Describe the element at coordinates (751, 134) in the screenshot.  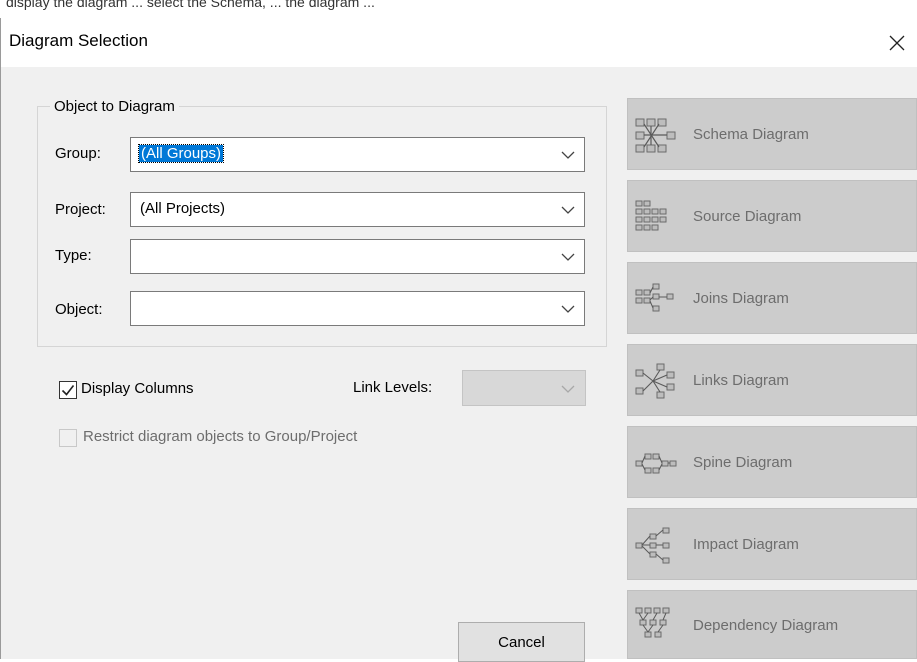
I see `schema-diagram-label: Schema Diagram` at that location.